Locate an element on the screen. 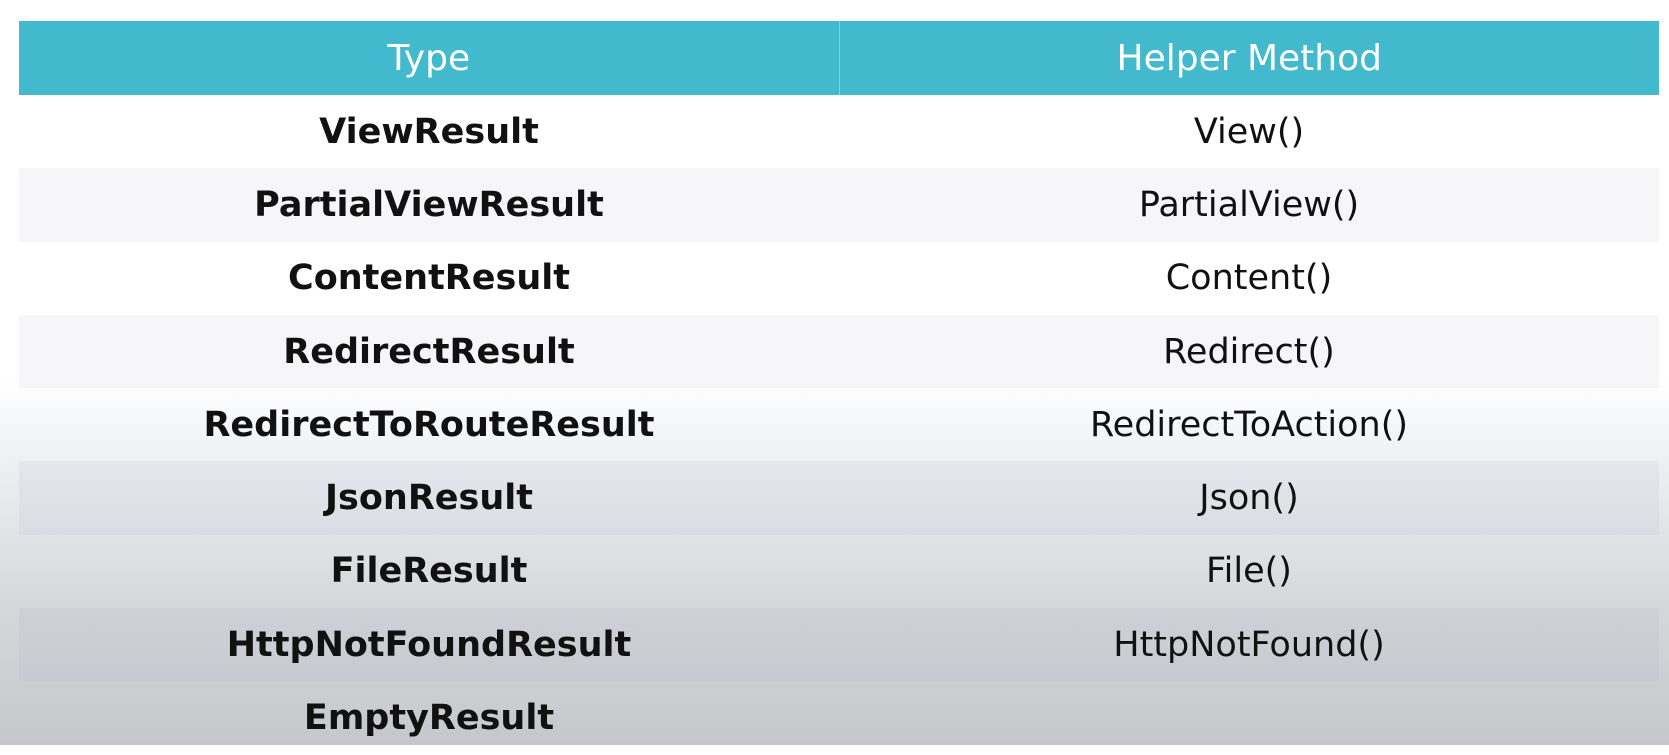  table-row: EmptyResult is located at coordinates (839, 717).